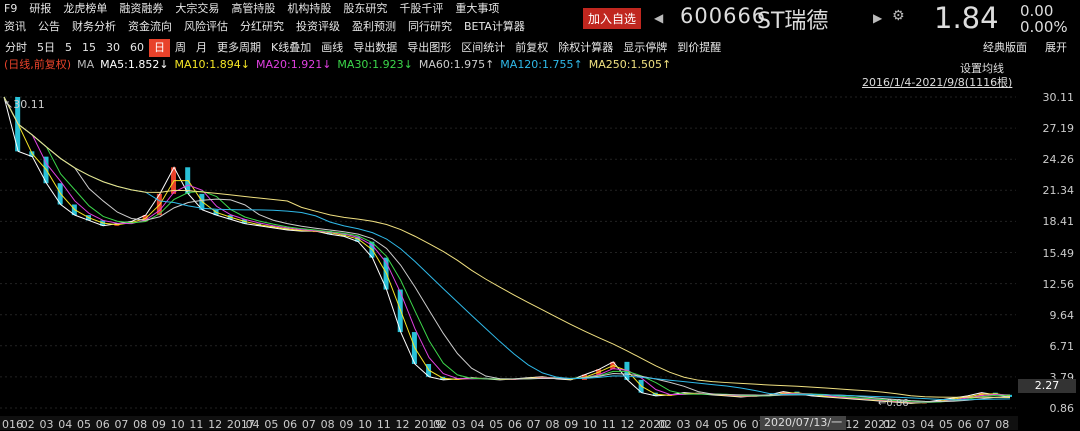  I want to click on y-tick-label: 12.56, so click(1058, 284).